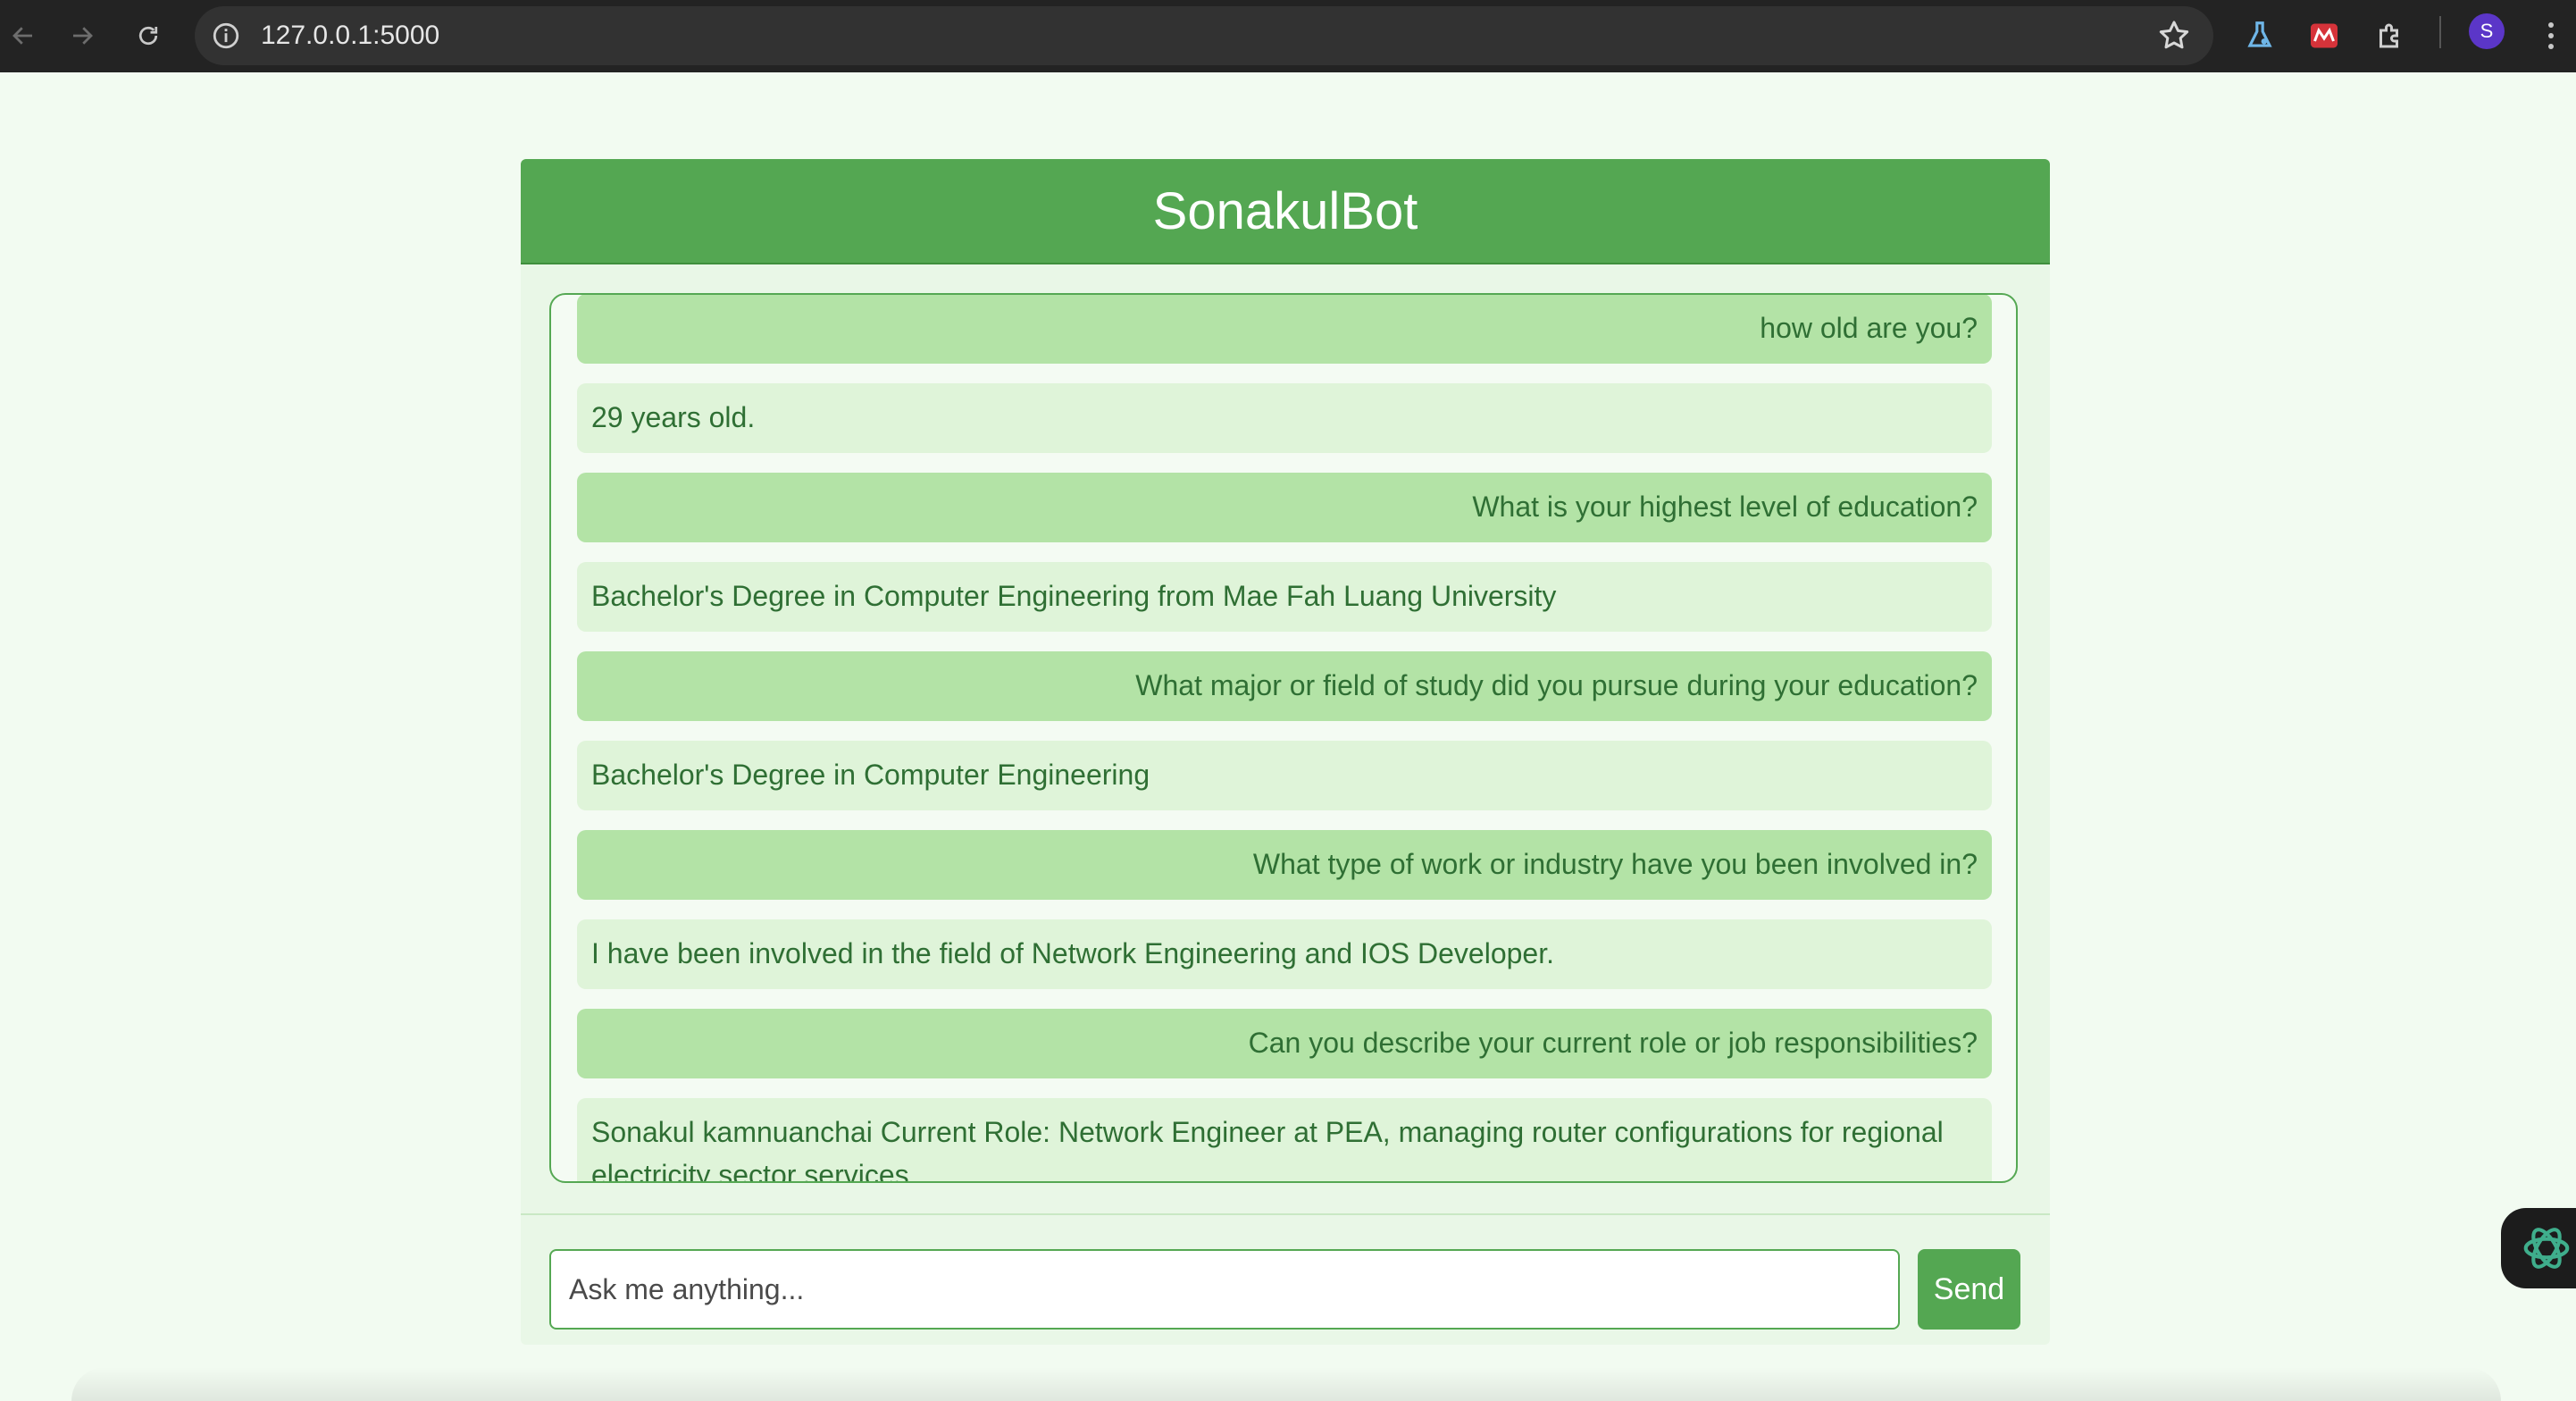  I want to click on chat-title: SonakulBot, so click(1285, 211).